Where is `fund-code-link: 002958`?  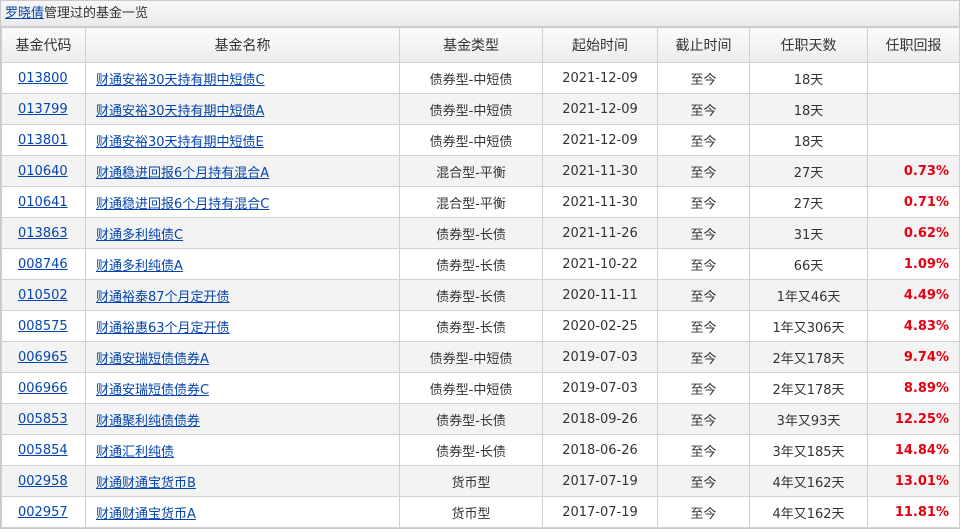 fund-code-link: 002958 is located at coordinates (43, 481).